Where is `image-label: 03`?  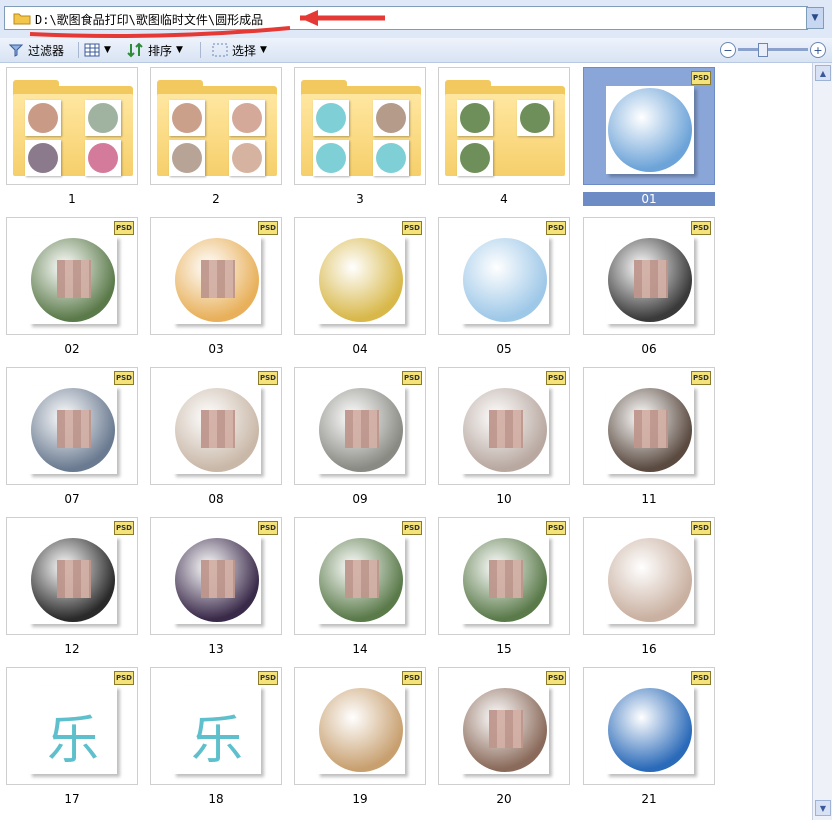
image-label: 03 is located at coordinates (216, 349).